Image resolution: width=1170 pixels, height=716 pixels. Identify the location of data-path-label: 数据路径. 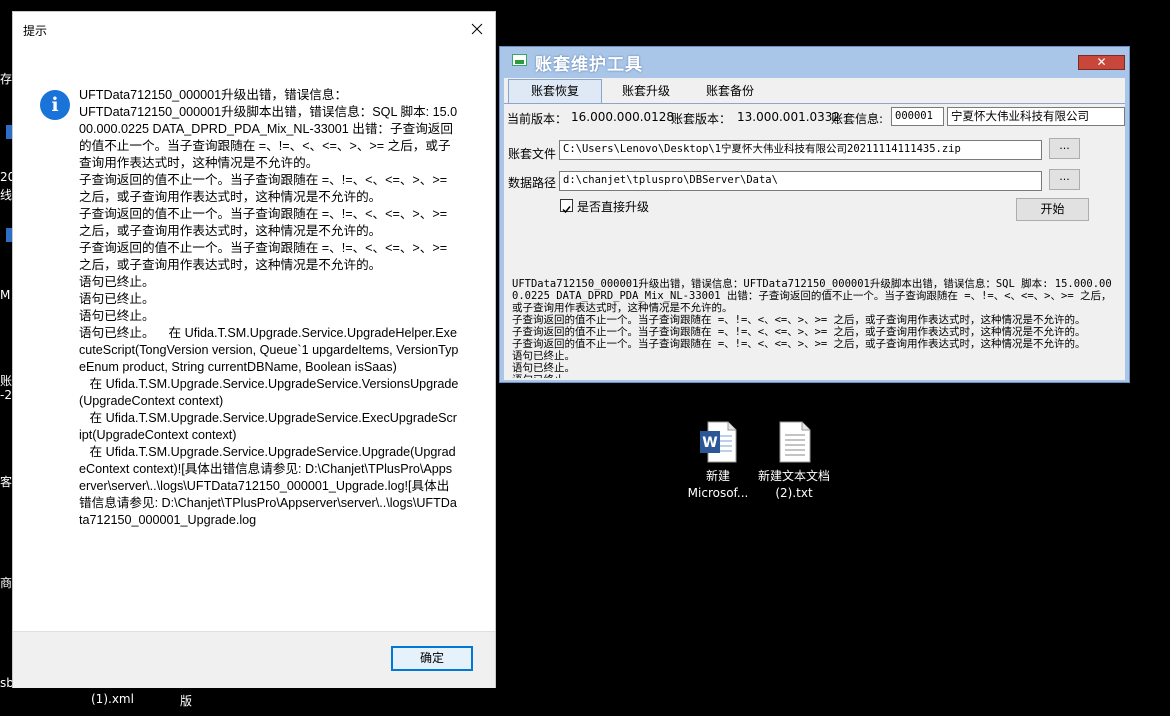
(532, 183).